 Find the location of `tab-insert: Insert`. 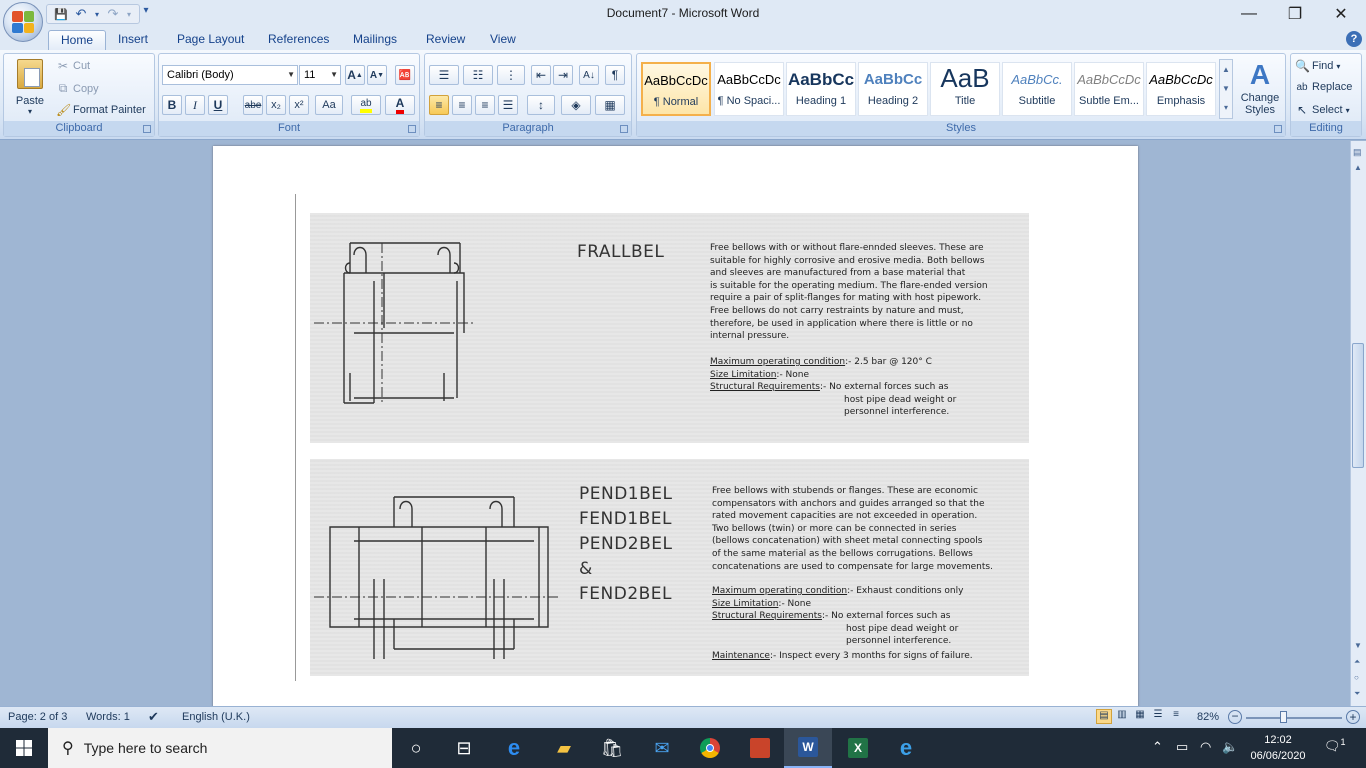

tab-insert: Insert is located at coordinates (133, 40).